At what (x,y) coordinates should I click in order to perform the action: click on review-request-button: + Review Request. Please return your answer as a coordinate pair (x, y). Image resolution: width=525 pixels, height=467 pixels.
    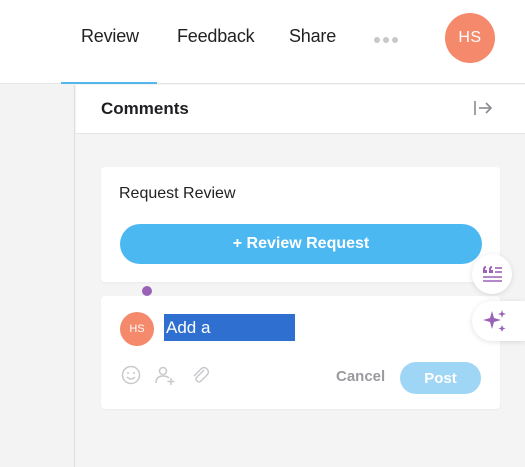
    Looking at the image, I should click on (301, 244).